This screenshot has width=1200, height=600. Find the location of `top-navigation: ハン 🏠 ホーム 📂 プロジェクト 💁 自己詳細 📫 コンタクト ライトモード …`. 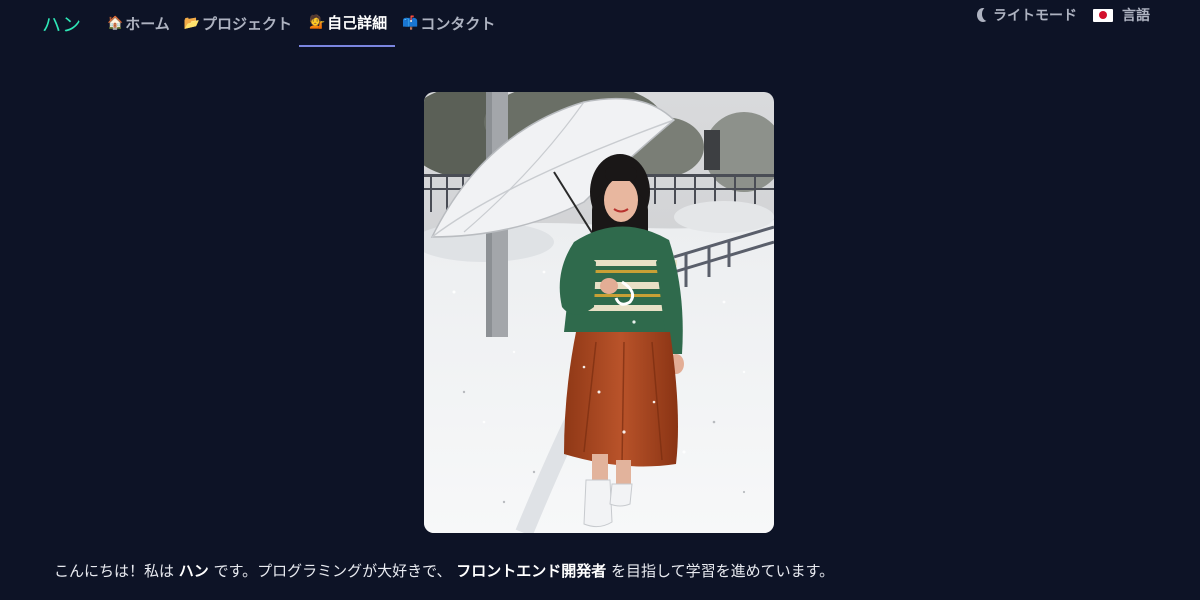

top-navigation: ハン 🏠 ホーム 📂 プロジェクト 💁 自己詳細 📫 コンタクト ライトモード … is located at coordinates (600, 24).